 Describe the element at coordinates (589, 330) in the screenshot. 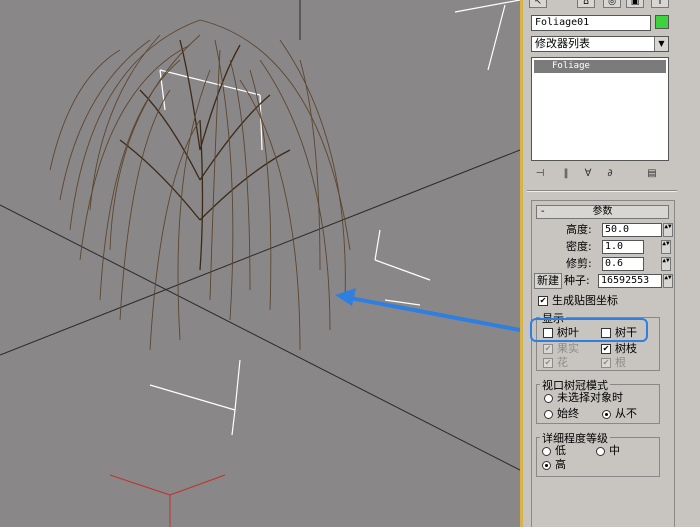

I see `annotation-highlight-box` at that location.